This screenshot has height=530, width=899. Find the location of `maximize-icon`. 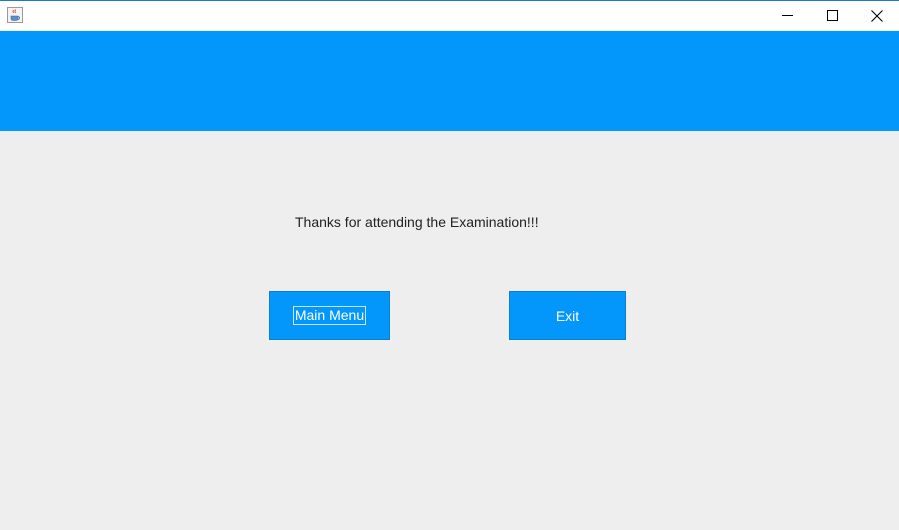

maximize-icon is located at coordinates (832, 15).